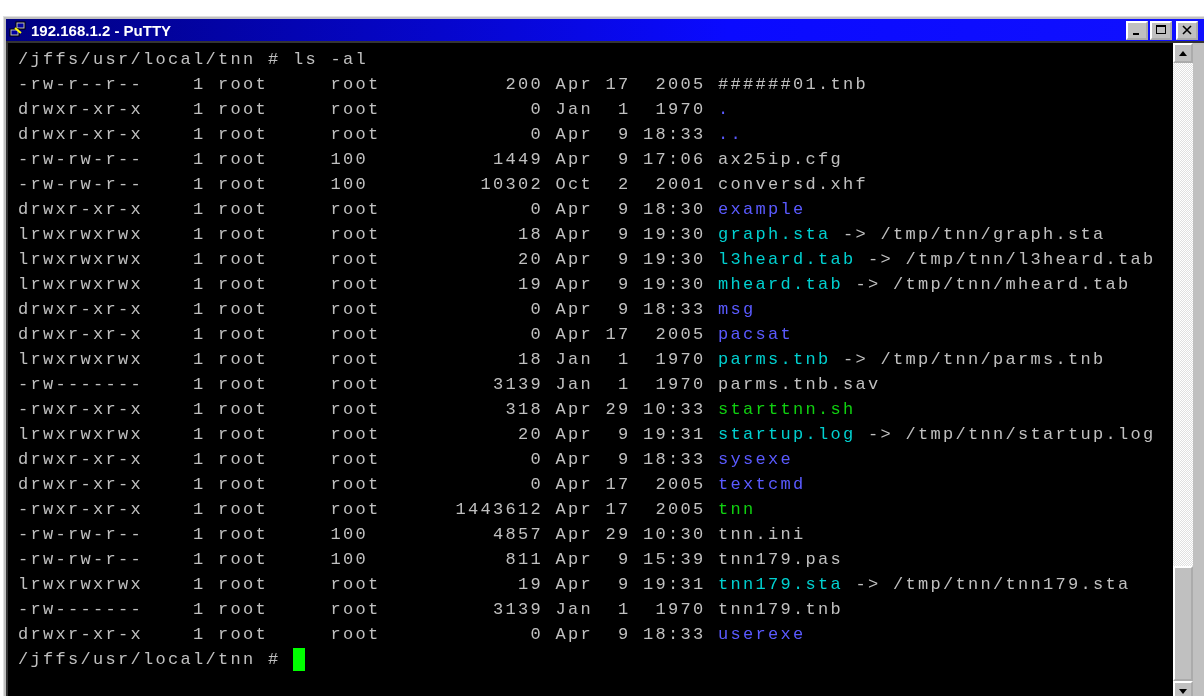  What do you see at coordinates (1183, 53) in the screenshot?
I see `scroll-up-button` at bounding box center [1183, 53].